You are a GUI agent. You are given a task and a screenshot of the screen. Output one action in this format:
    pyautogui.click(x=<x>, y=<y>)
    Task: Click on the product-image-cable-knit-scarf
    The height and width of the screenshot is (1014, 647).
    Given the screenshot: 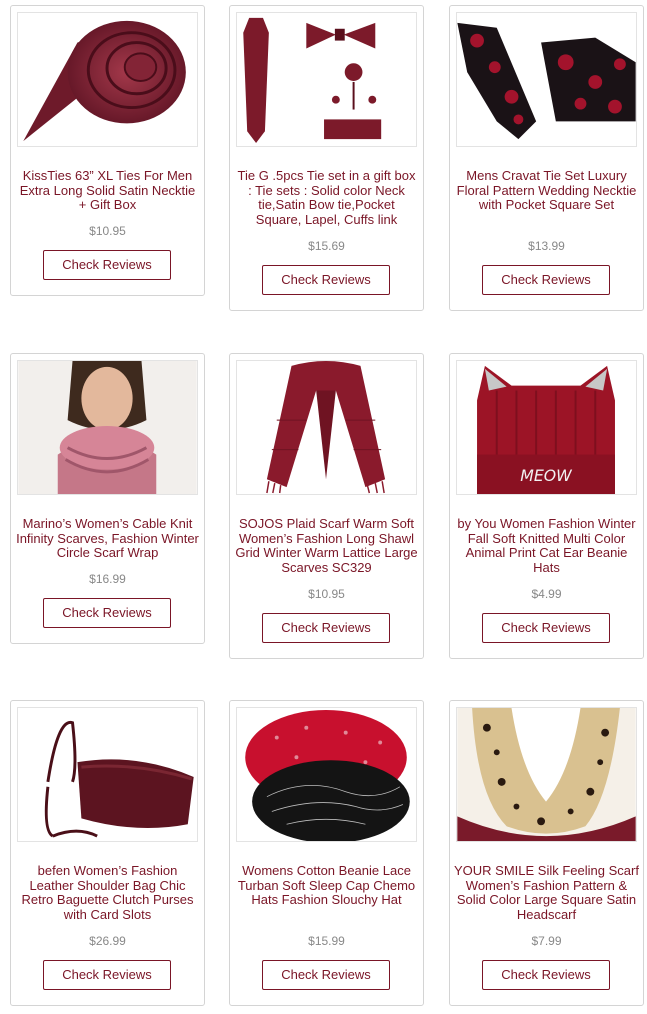 What is the action you would take?
    pyautogui.click(x=107, y=427)
    